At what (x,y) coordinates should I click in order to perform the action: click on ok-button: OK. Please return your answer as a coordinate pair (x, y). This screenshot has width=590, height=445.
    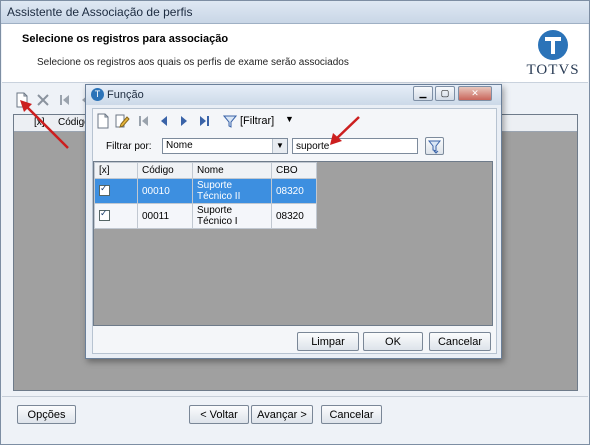
    Looking at the image, I should click on (393, 341).